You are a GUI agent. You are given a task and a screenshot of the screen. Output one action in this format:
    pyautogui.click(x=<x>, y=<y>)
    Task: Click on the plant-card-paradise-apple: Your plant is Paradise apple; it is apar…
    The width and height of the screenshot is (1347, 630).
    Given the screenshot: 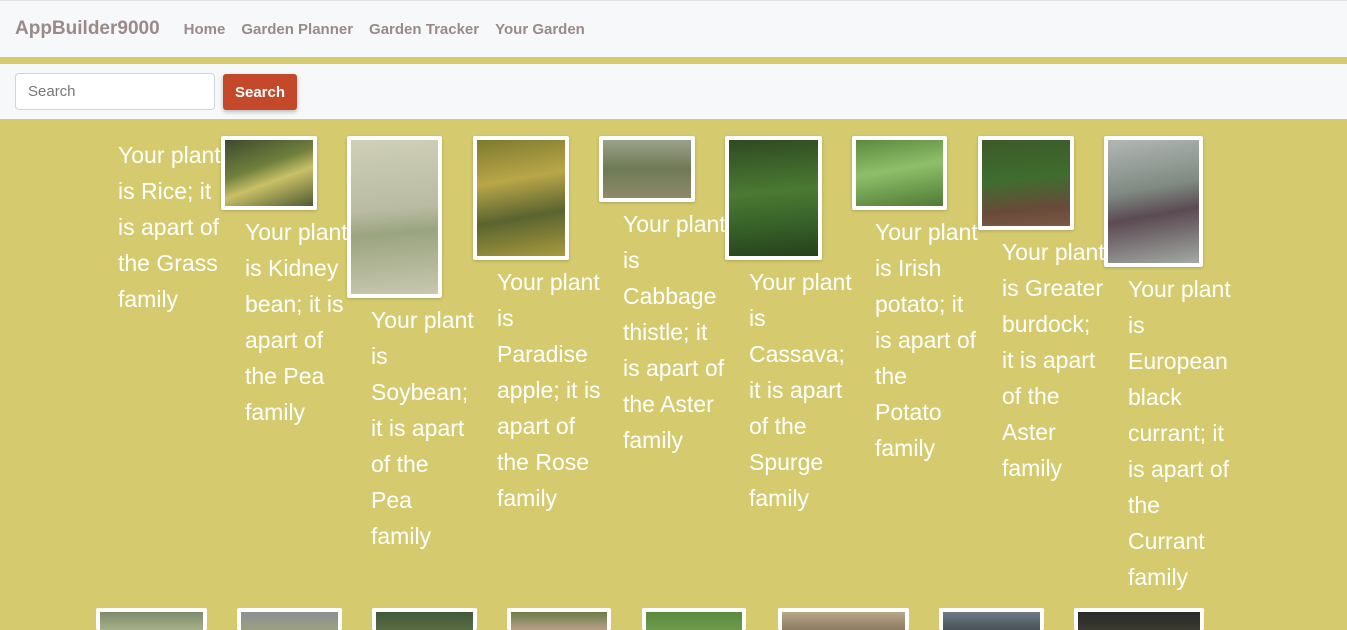 What is the action you would take?
    pyautogui.click(x=537, y=326)
    